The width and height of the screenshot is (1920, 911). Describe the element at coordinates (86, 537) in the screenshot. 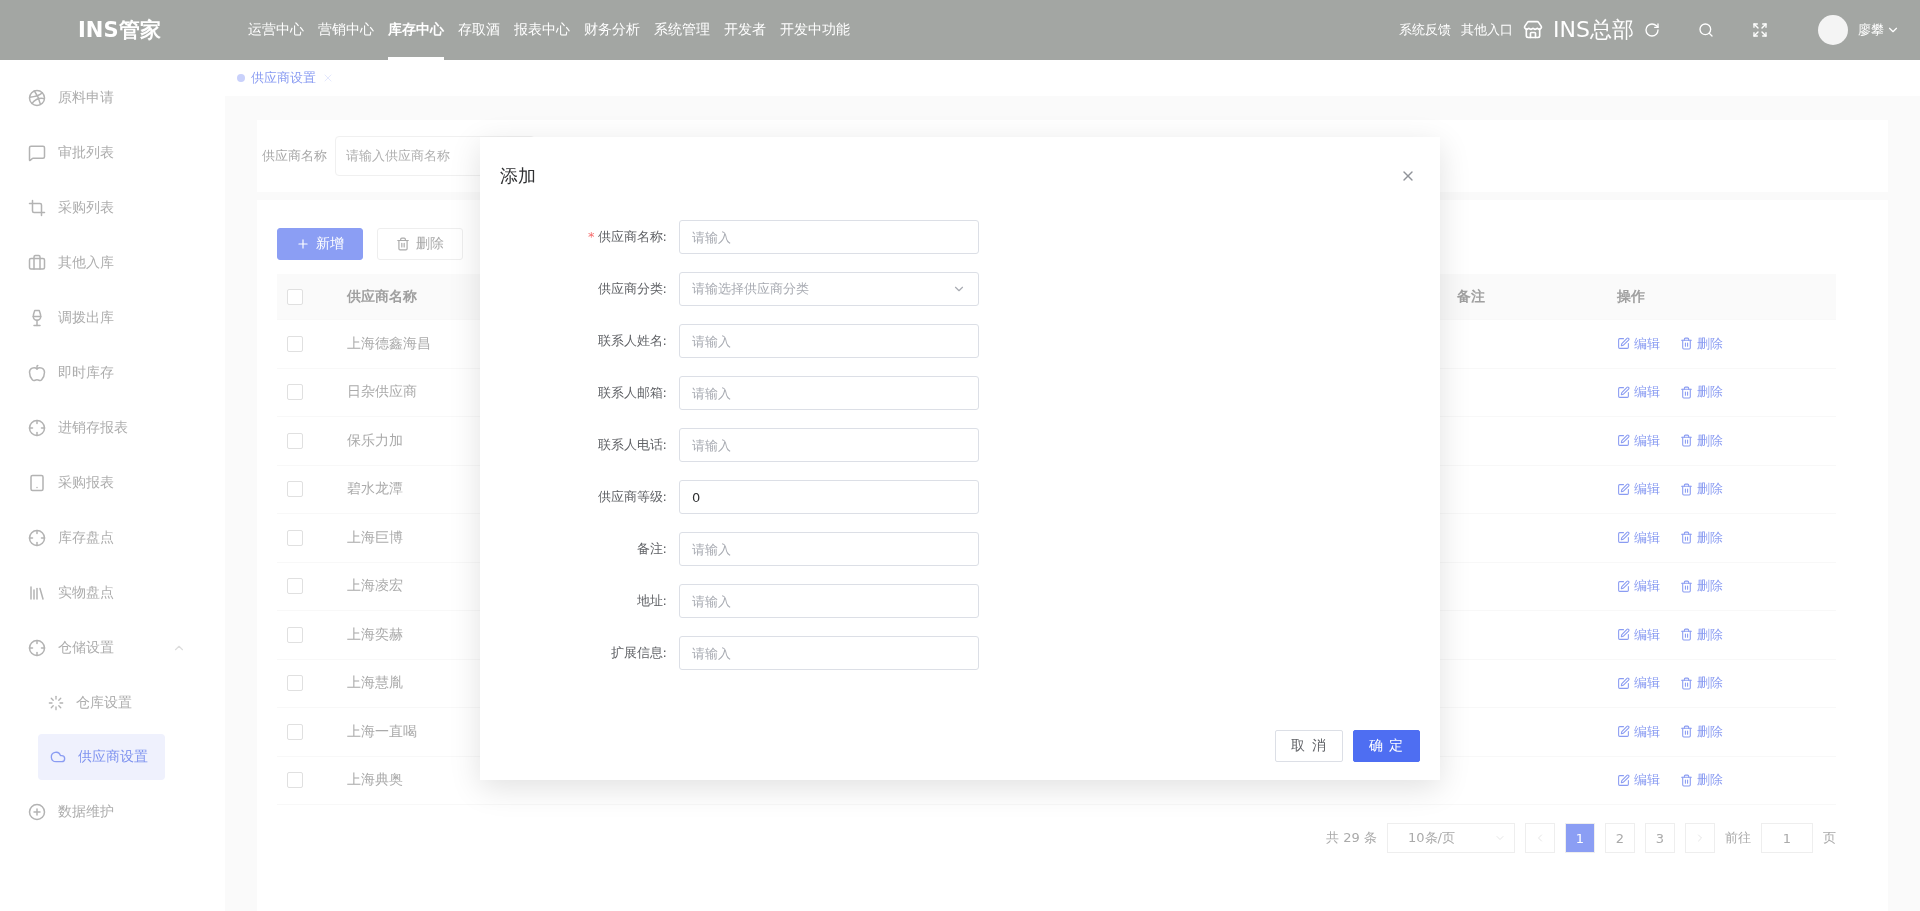

I see `sidebar-label: 库存盘点` at that location.